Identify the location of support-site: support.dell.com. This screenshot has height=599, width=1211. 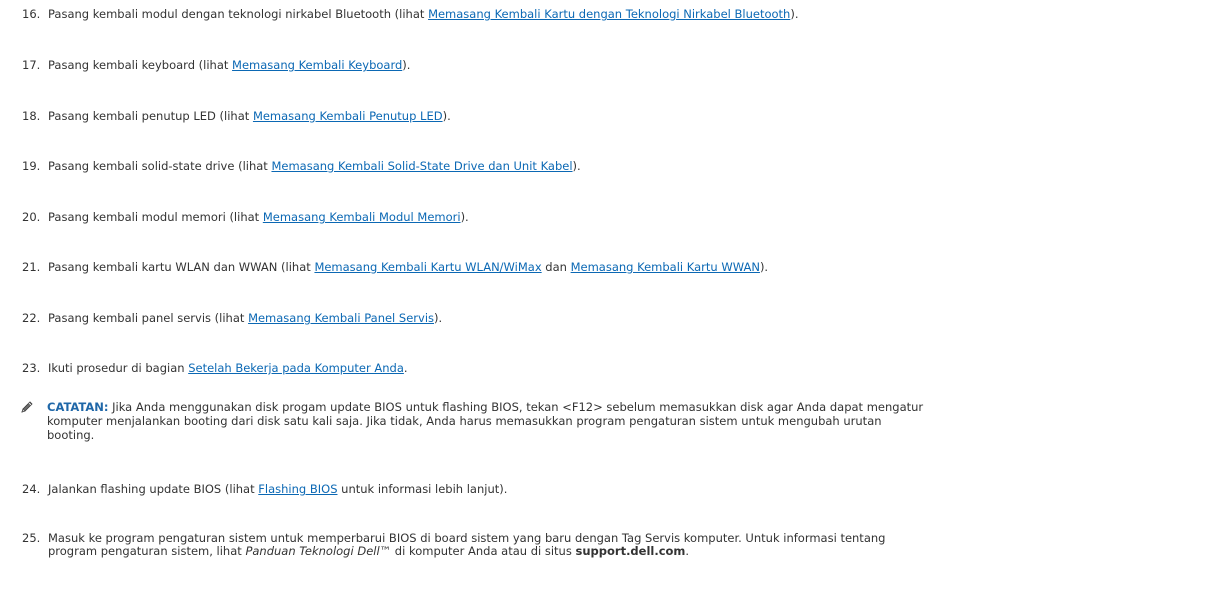
(630, 551).